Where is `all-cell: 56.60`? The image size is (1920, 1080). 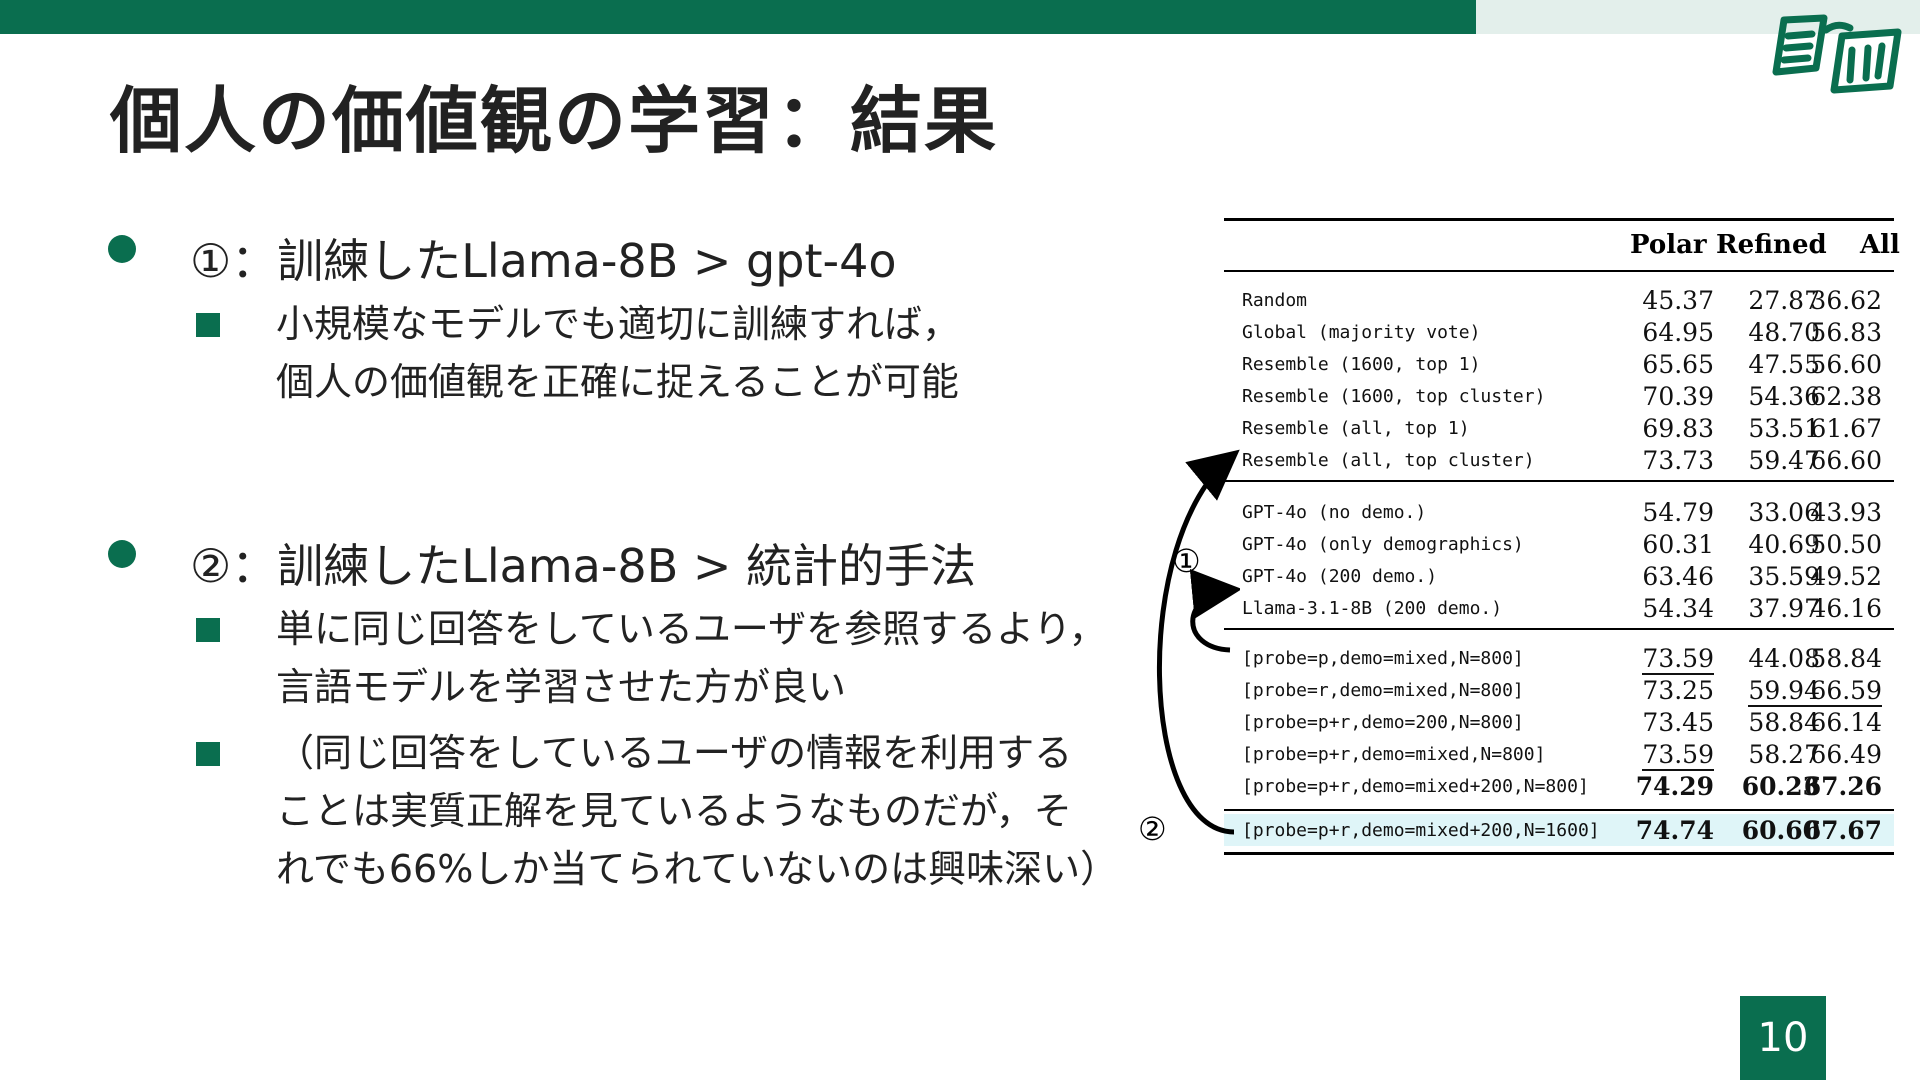
all-cell: 56.60 is located at coordinates (1846, 364).